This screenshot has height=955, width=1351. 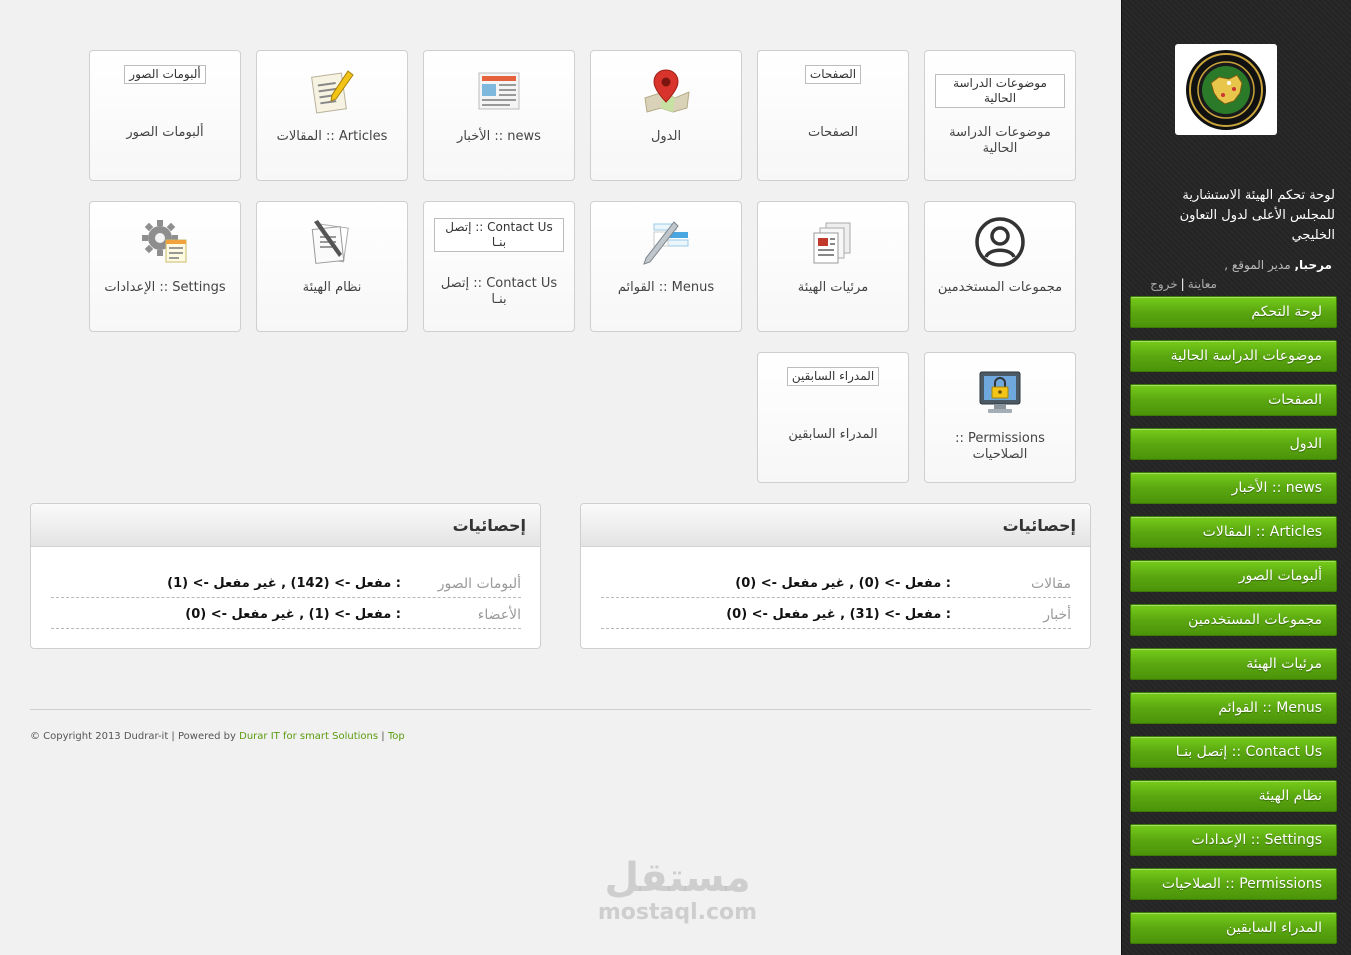 What do you see at coordinates (165, 132) in the screenshot?
I see `tile-albums-label: ألبومات الصور` at bounding box center [165, 132].